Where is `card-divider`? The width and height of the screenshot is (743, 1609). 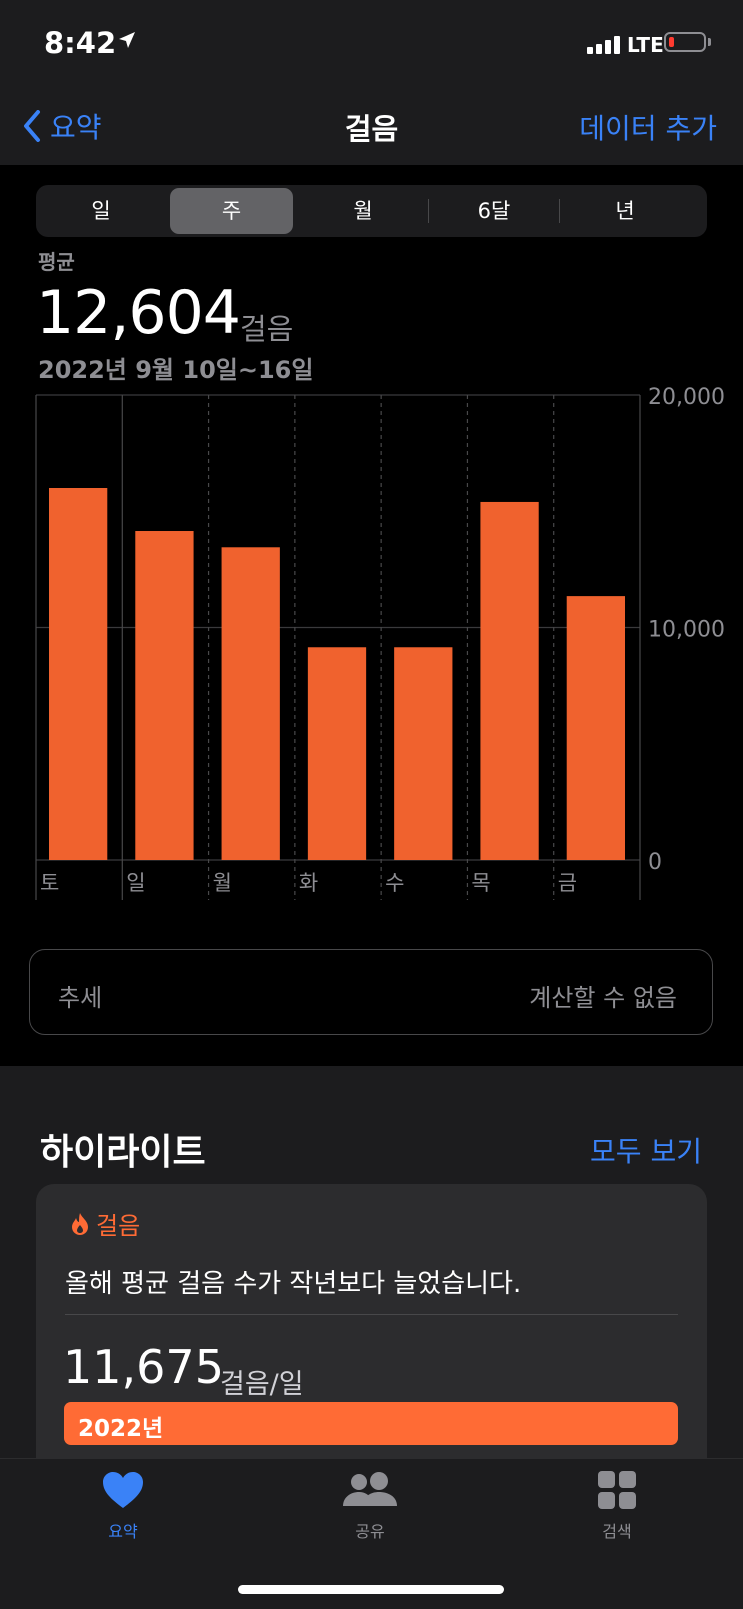 card-divider is located at coordinates (371, 1314).